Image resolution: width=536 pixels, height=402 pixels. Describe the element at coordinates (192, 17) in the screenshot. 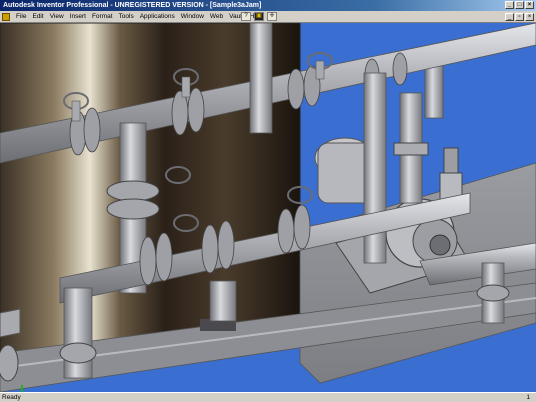

I see `menu-window: Window` at that location.